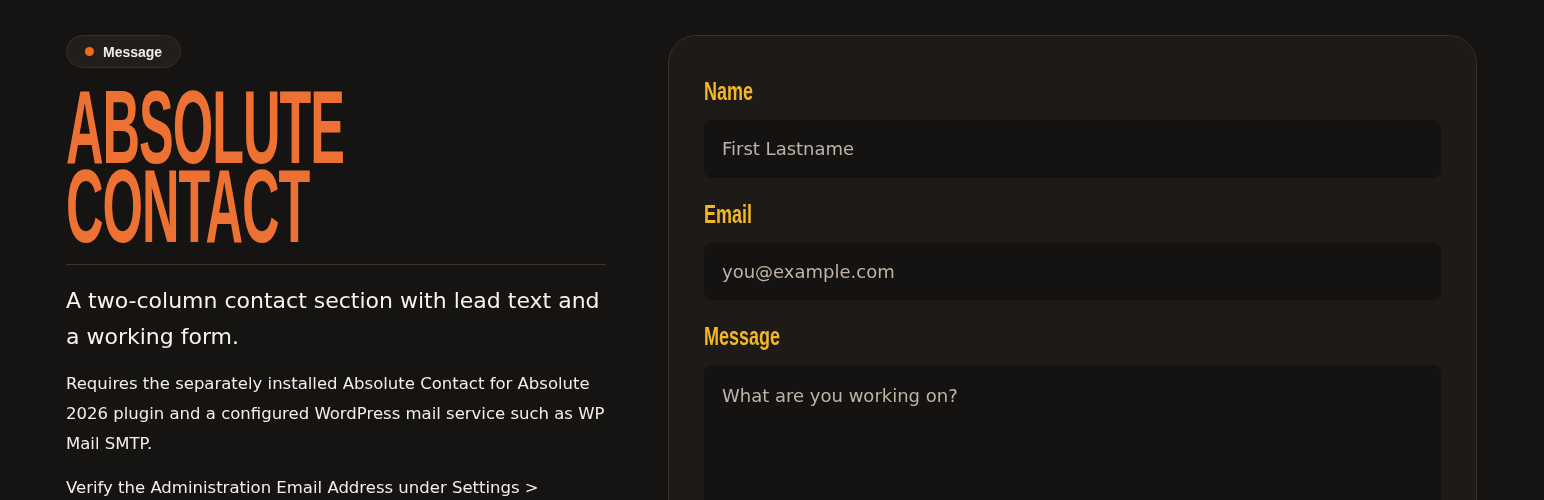 Image resolution: width=1544 pixels, height=500 pixels. What do you see at coordinates (205, 127) in the screenshot?
I see `page-title: ABSOLUTE` at bounding box center [205, 127].